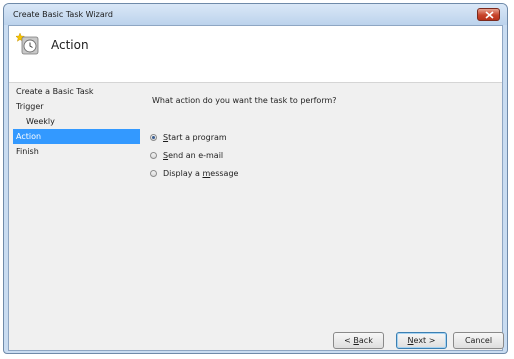 This screenshot has height=359, width=514. What do you see at coordinates (63, 14) in the screenshot?
I see `window-title: Create Basic Task Wizard` at bounding box center [63, 14].